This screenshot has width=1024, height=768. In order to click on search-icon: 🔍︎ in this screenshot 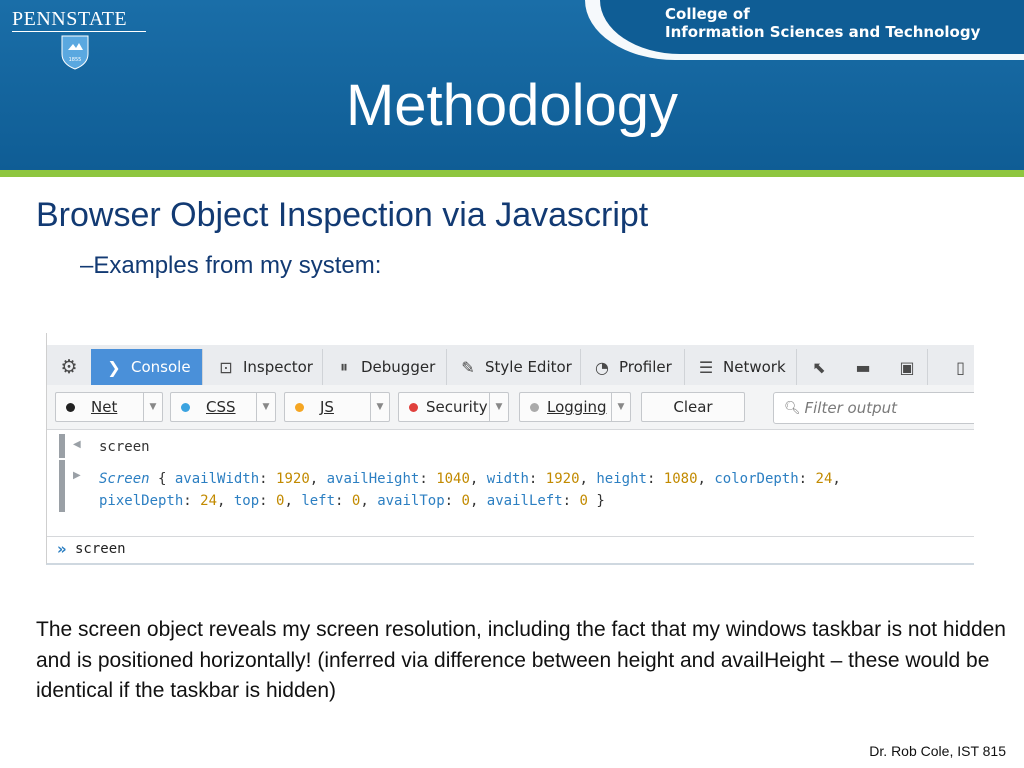, I will do `click(792, 408)`.